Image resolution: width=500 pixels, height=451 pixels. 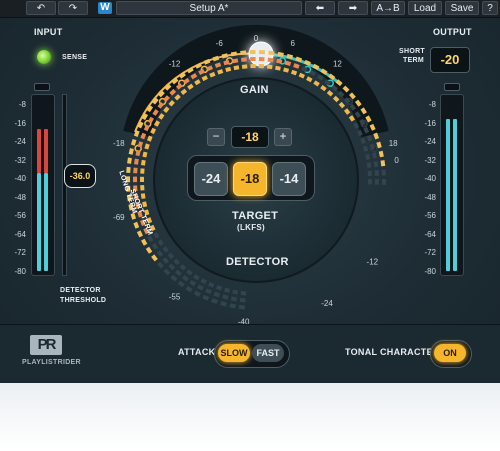 I want to click on detector-scale-label: 0, so click(x=396, y=160).